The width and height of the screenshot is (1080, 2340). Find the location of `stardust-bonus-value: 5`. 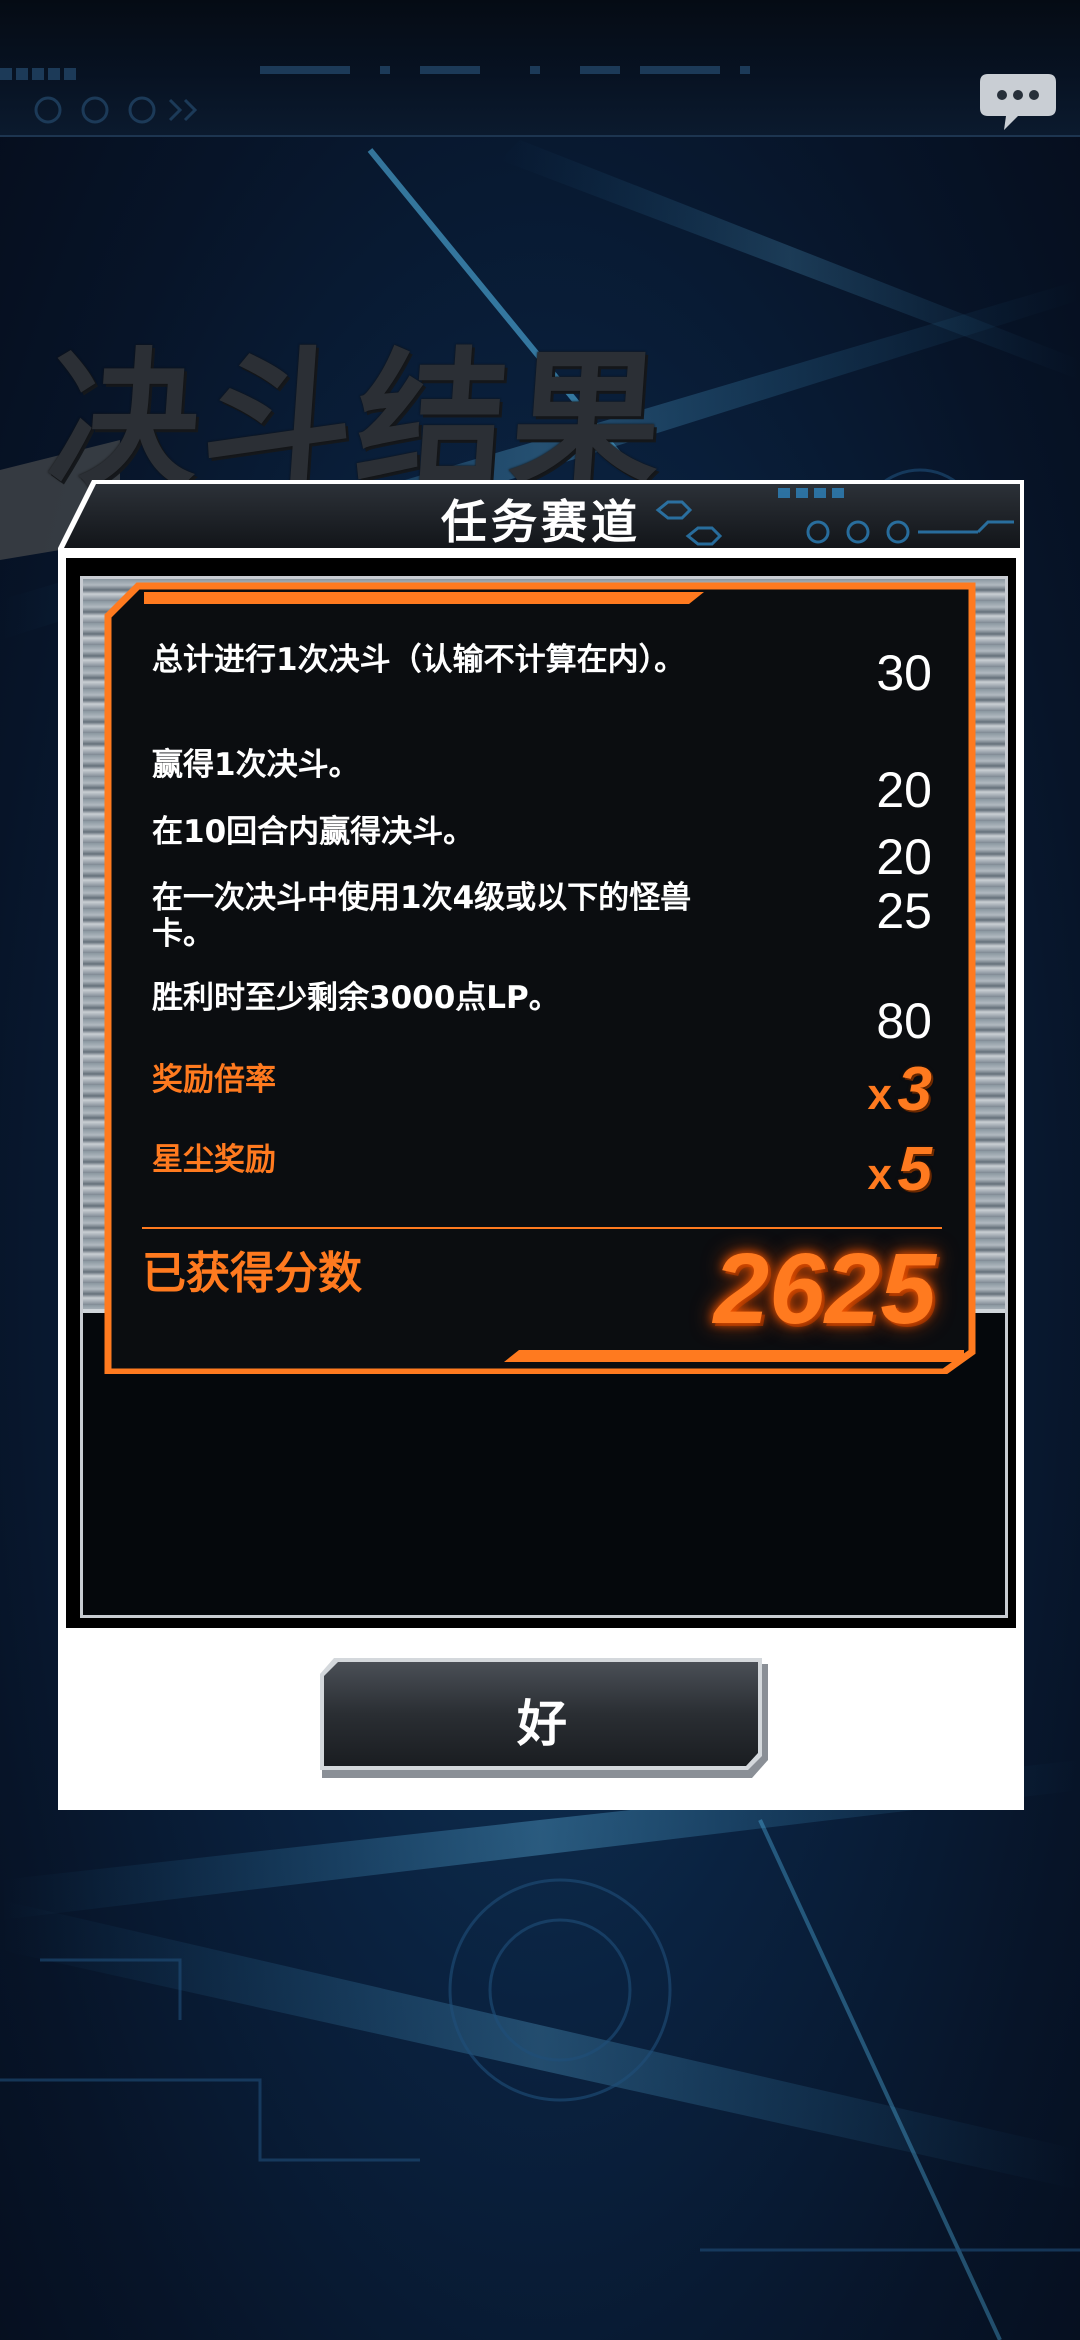

stardust-bonus-value: 5 is located at coordinates (914, 1169).